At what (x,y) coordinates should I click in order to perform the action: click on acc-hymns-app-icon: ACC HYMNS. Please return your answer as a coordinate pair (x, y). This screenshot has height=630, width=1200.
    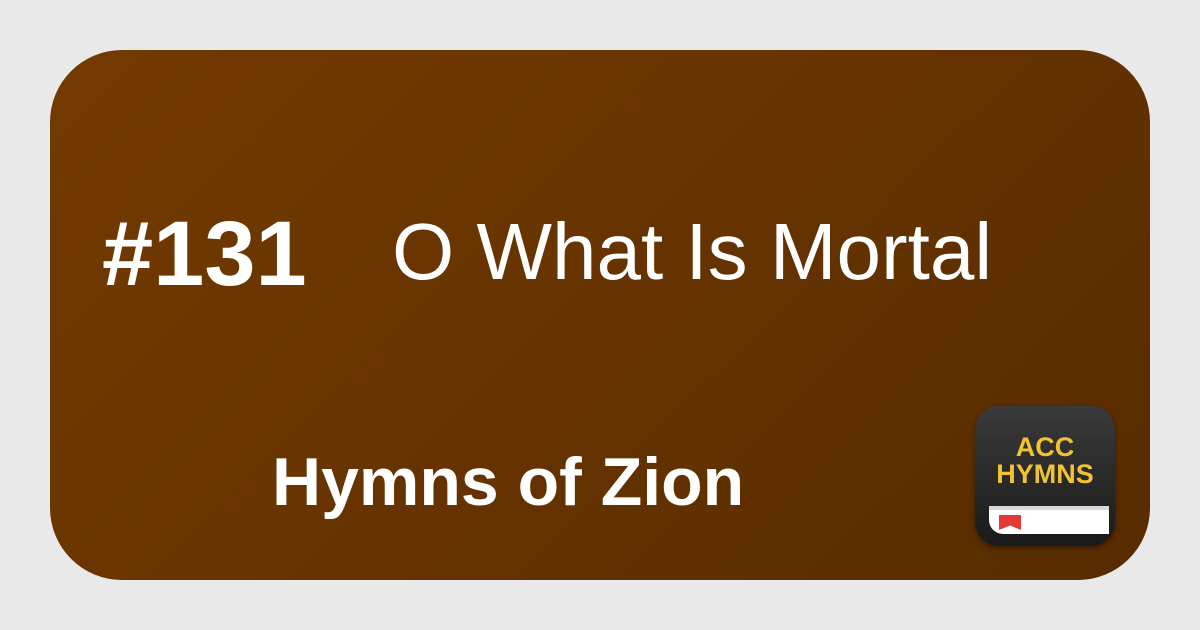
    Looking at the image, I should click on (1045, 476).